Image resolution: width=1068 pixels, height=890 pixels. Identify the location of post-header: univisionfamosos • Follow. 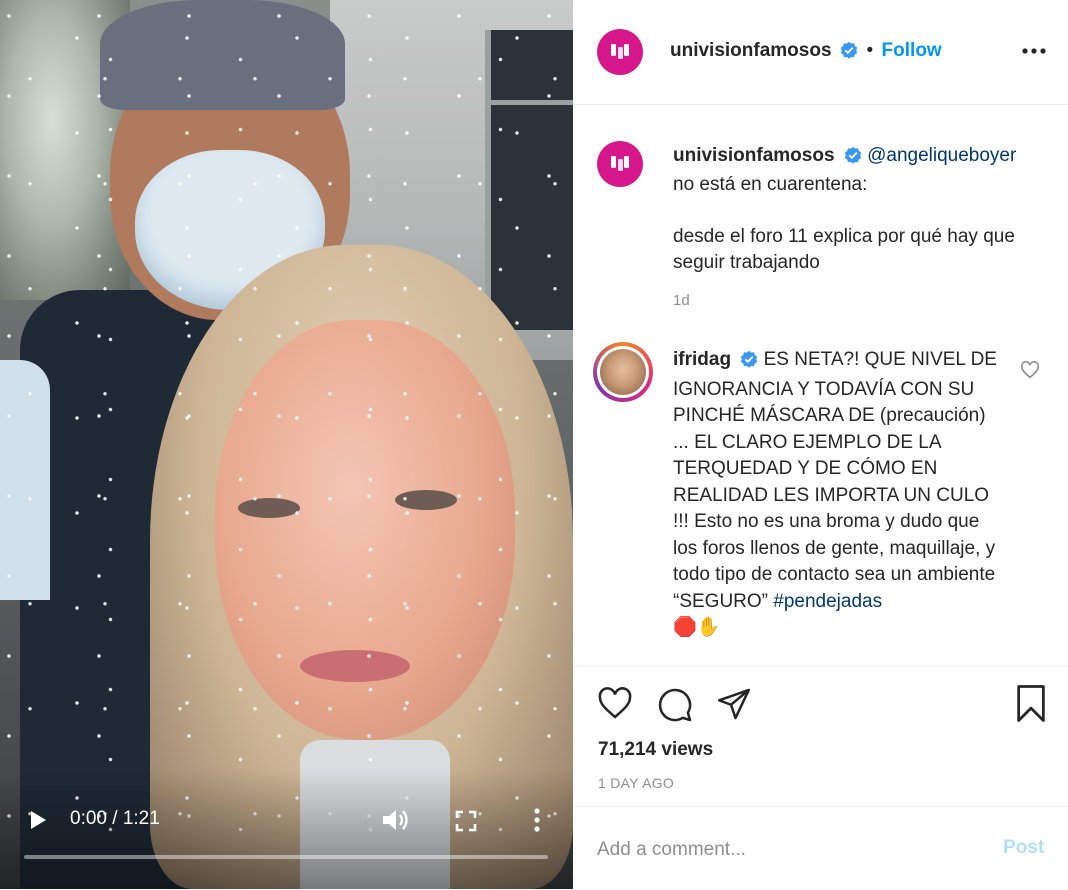
(820, 52).